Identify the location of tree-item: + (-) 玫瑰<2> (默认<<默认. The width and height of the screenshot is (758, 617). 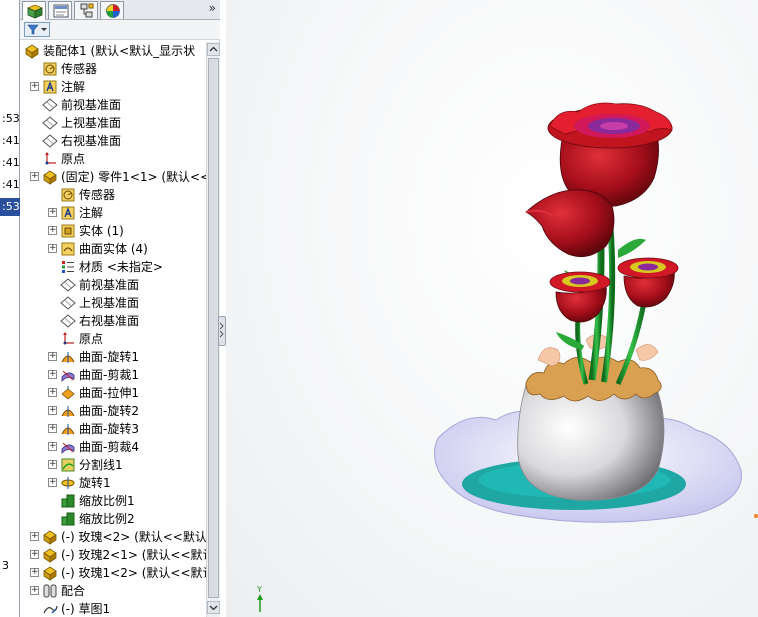
(113, 537).